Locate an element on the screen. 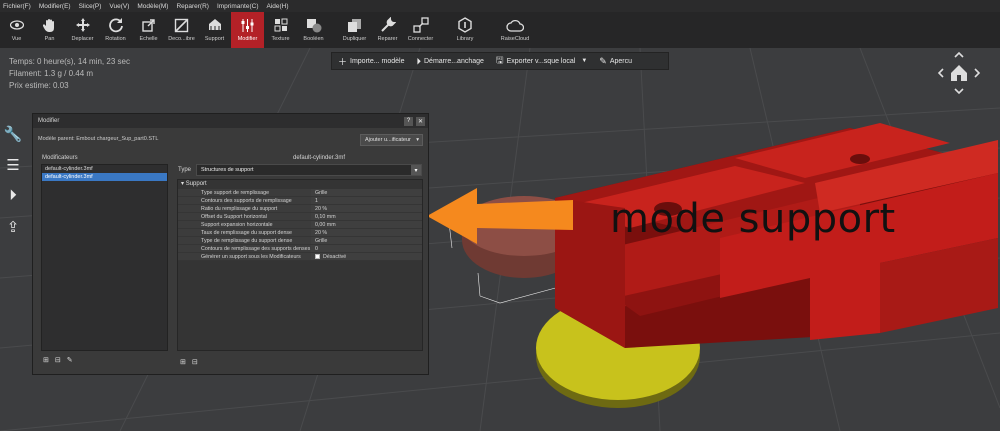  wrench-icon: 🔧 is located at coordinates (13, 133).